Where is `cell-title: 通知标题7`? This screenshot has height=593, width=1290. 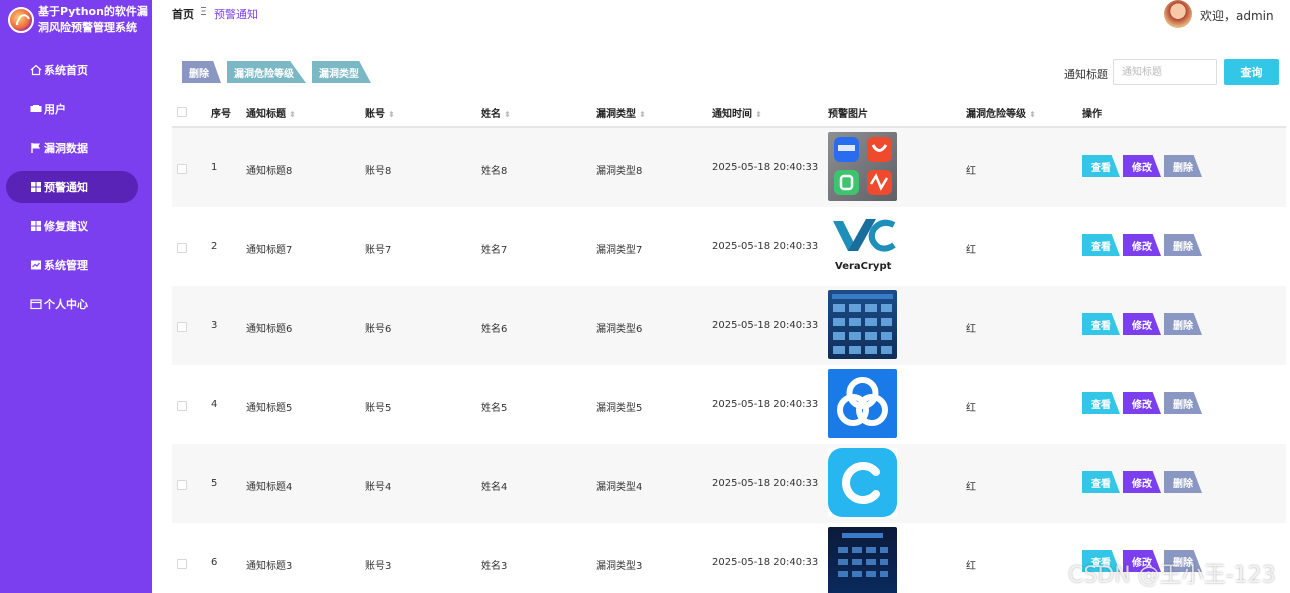 cell-title: 通知标题7 is located at coordinates (269, 250).